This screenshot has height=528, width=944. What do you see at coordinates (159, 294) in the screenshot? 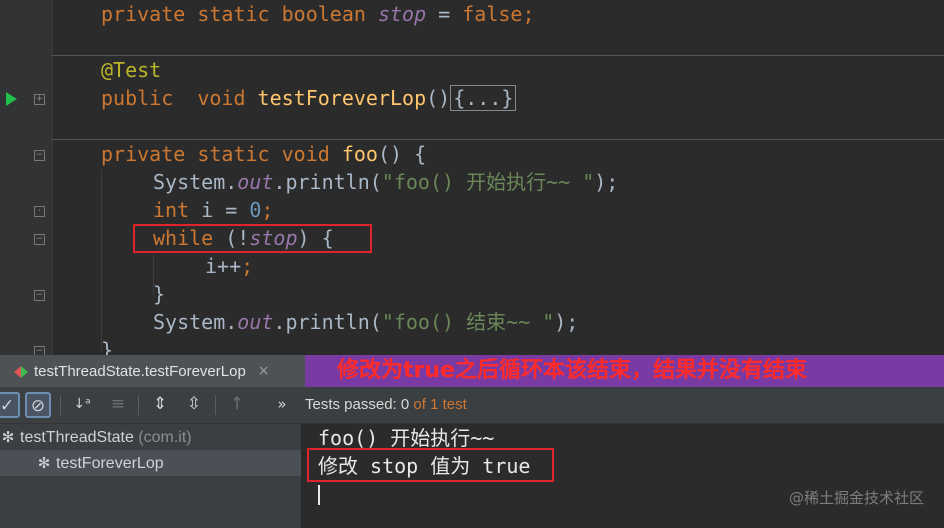
I see `code-line-close-while: }` at bounding box center [159, 294].